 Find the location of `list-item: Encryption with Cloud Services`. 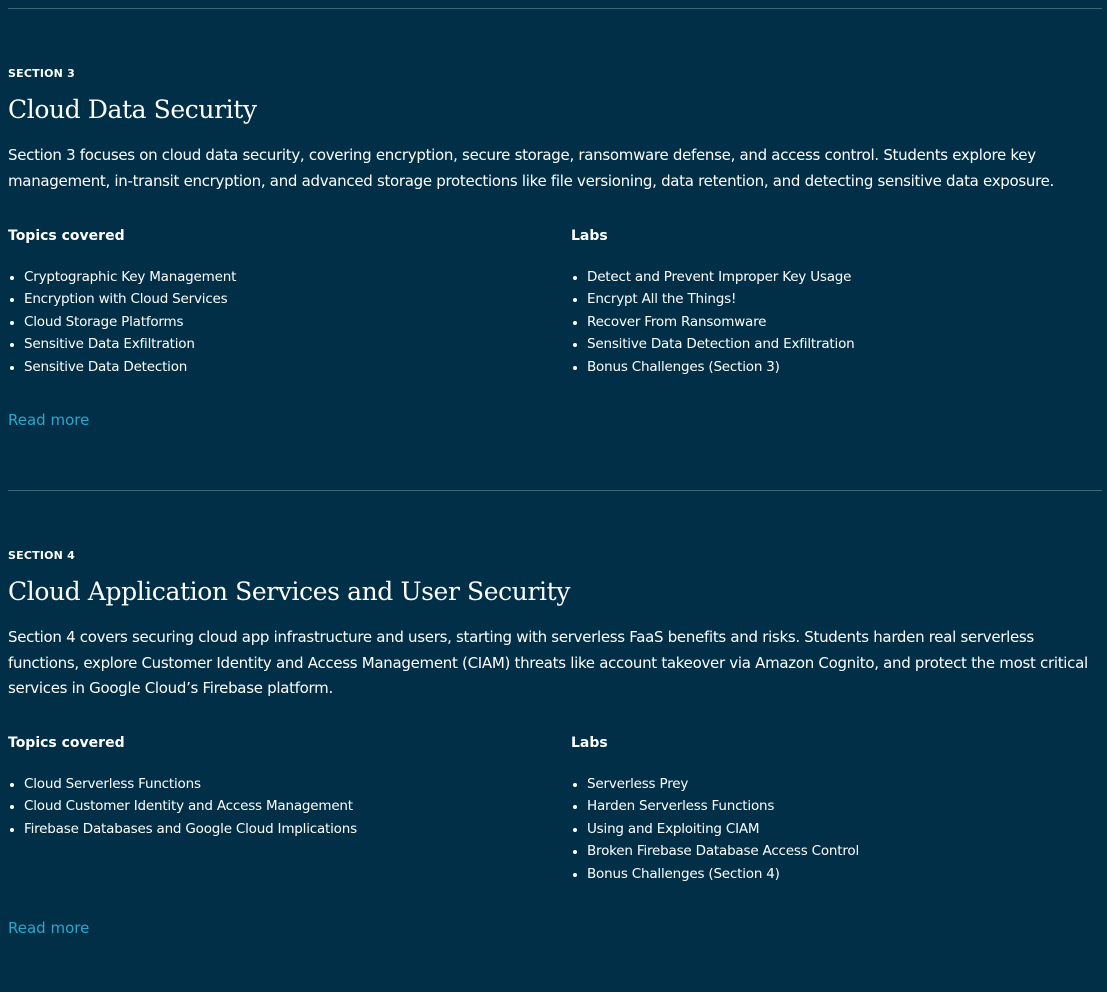

list-item: Encryption with Cloud Services is located at coordinates (268, 299).